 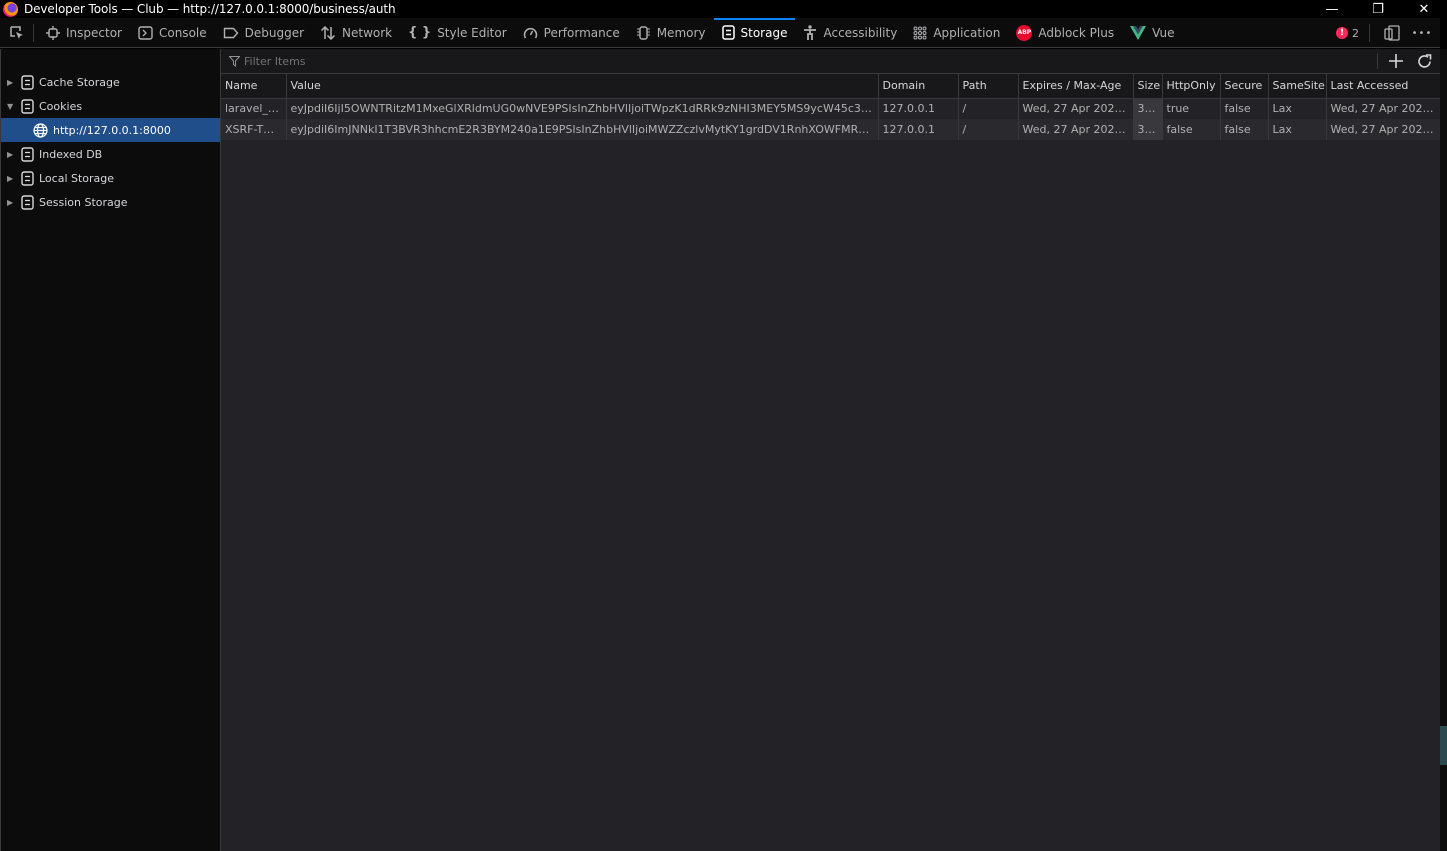 What do you see at coordinates (1190, 129) in the screenshot?
I see `cell-httponly: false` at bounding box center [1190, 129].